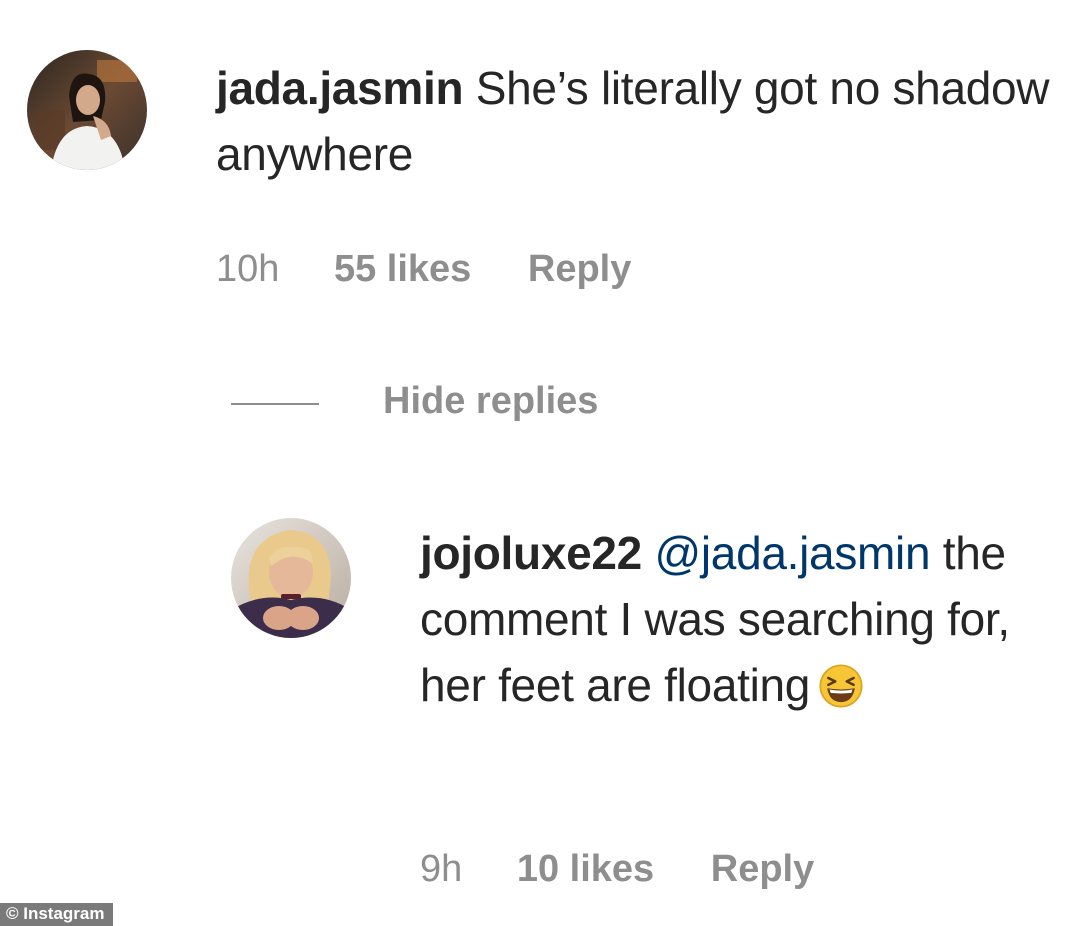 The width and height of the screenshot is (1089, 926). Describe the element at coordinates (531, 553) in the screenshot. I see `reply-username: jojoluxe22` at that location.